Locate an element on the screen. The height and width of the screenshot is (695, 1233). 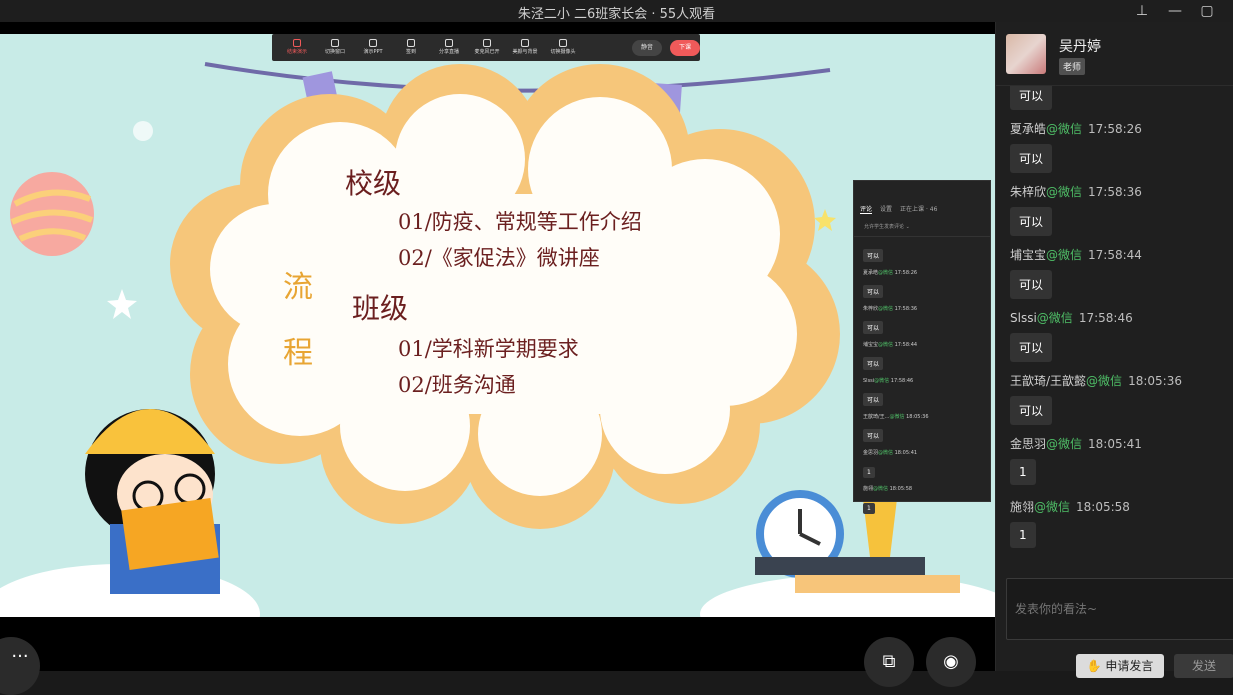
mute-button: 静音 is located at coordinates (647, 47).